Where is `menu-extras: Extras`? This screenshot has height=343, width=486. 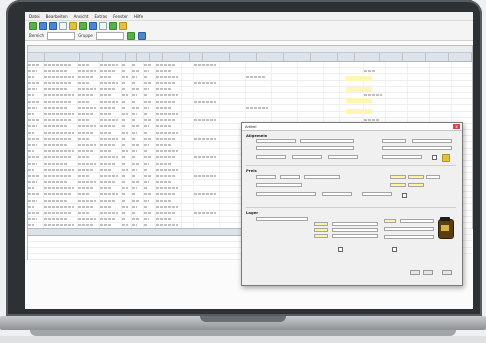 menu-extras: Extras is located at coordinates (100, 16).